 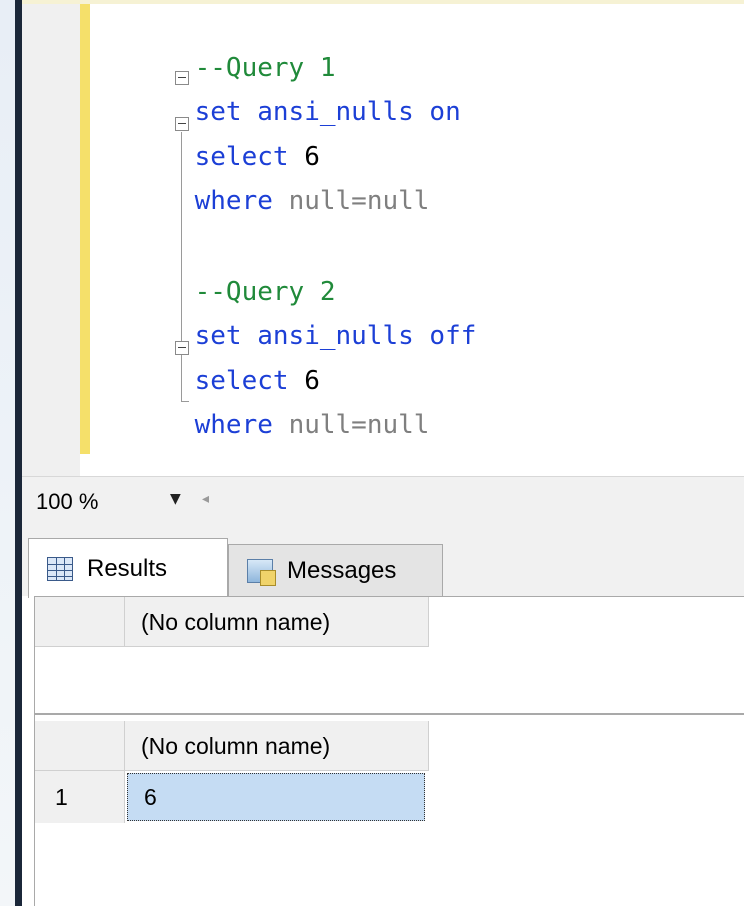 I want to click on results-tabs: Results Messages, so click(x=383, y=562).